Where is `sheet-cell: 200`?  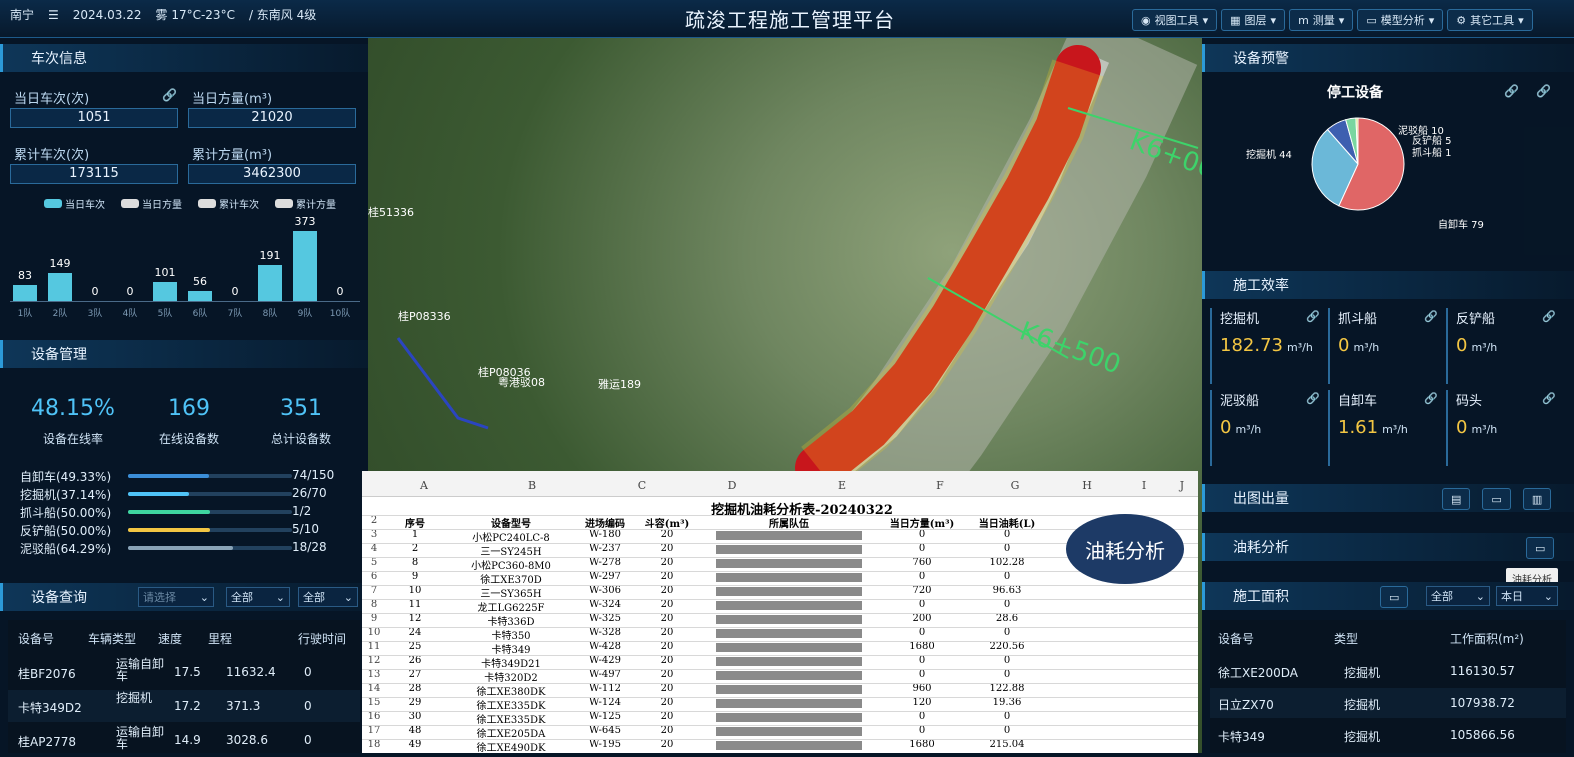
sheet-cell: 200 is located at coordinates (922, 618).